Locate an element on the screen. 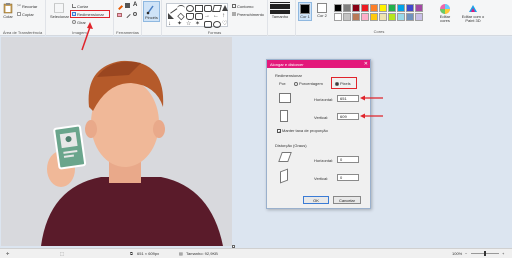 The width and height of the screenshot is (512, 258). ok-button: OK is located at coordinates (316, 200).